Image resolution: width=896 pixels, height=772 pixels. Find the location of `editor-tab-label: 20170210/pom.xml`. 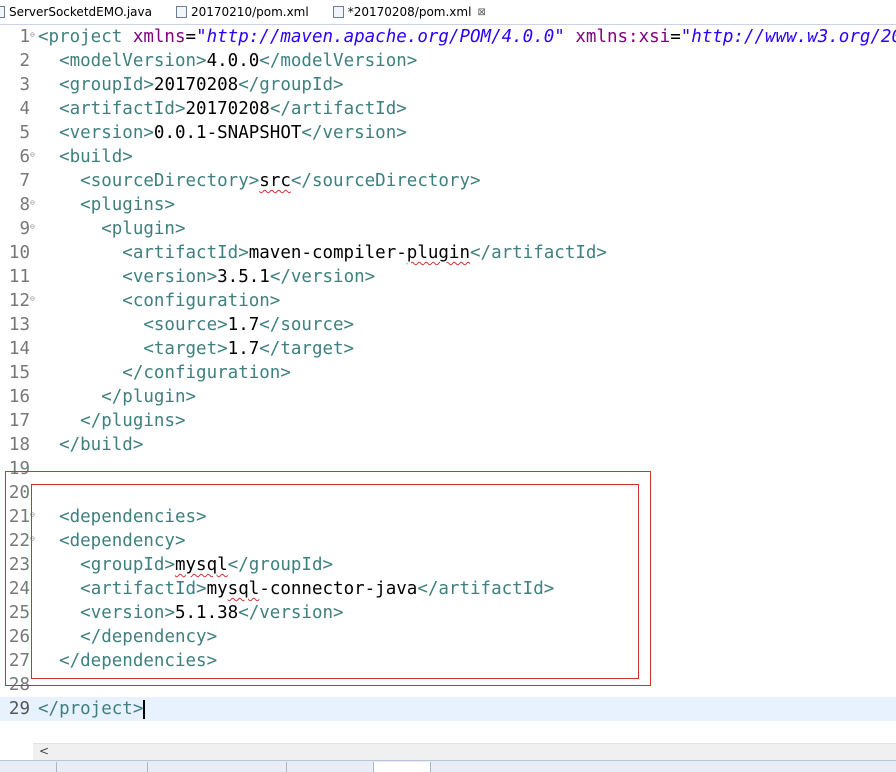

editor-tab-label: 20170210/pom.xml is located at coordinates (250, 12).